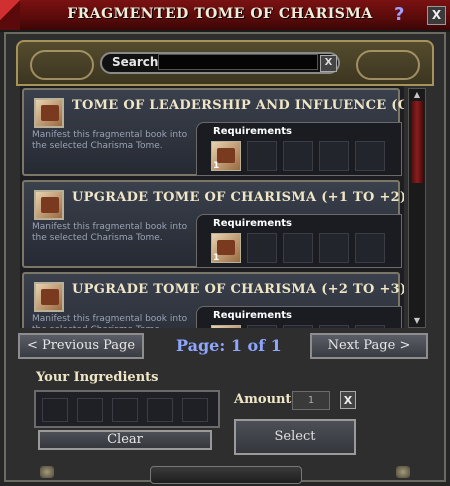 The width and height of the screenshot is (450, 486). What do you see at coordinates (220, 14) in the screenshot?
I see `window-title: FRAGMENTED TOME OF CHARISMA` at bounding box center [220, 14].